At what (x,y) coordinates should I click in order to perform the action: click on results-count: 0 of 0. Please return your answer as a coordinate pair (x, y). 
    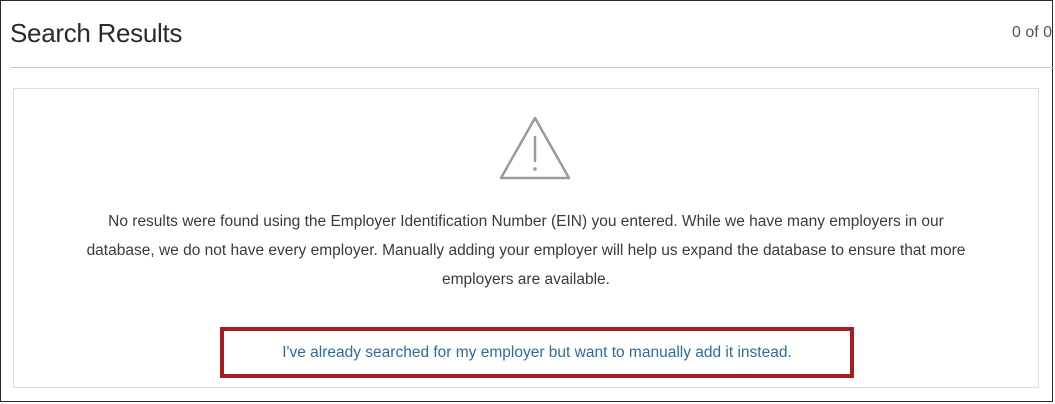
    Looking at the image, I should click on (1031, 32).